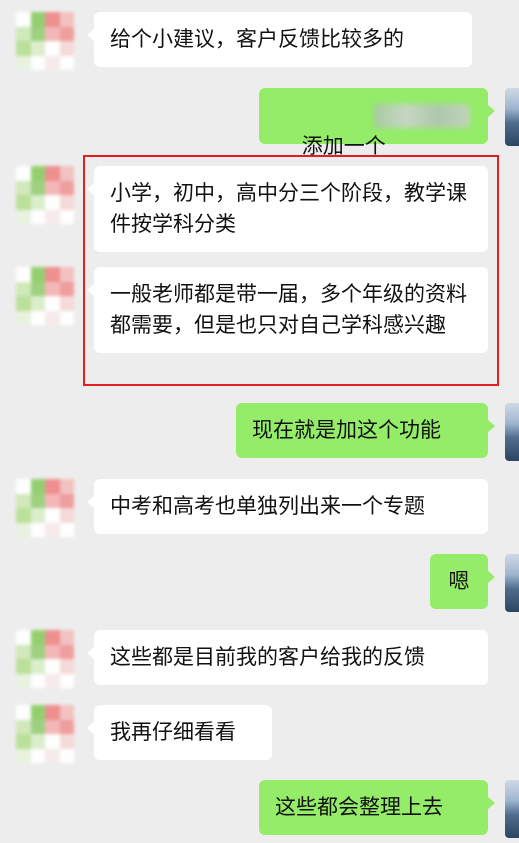  Describe the element at coordinates (343, 146) in the screenshot. I see `message-text: 添加一个` at that location.